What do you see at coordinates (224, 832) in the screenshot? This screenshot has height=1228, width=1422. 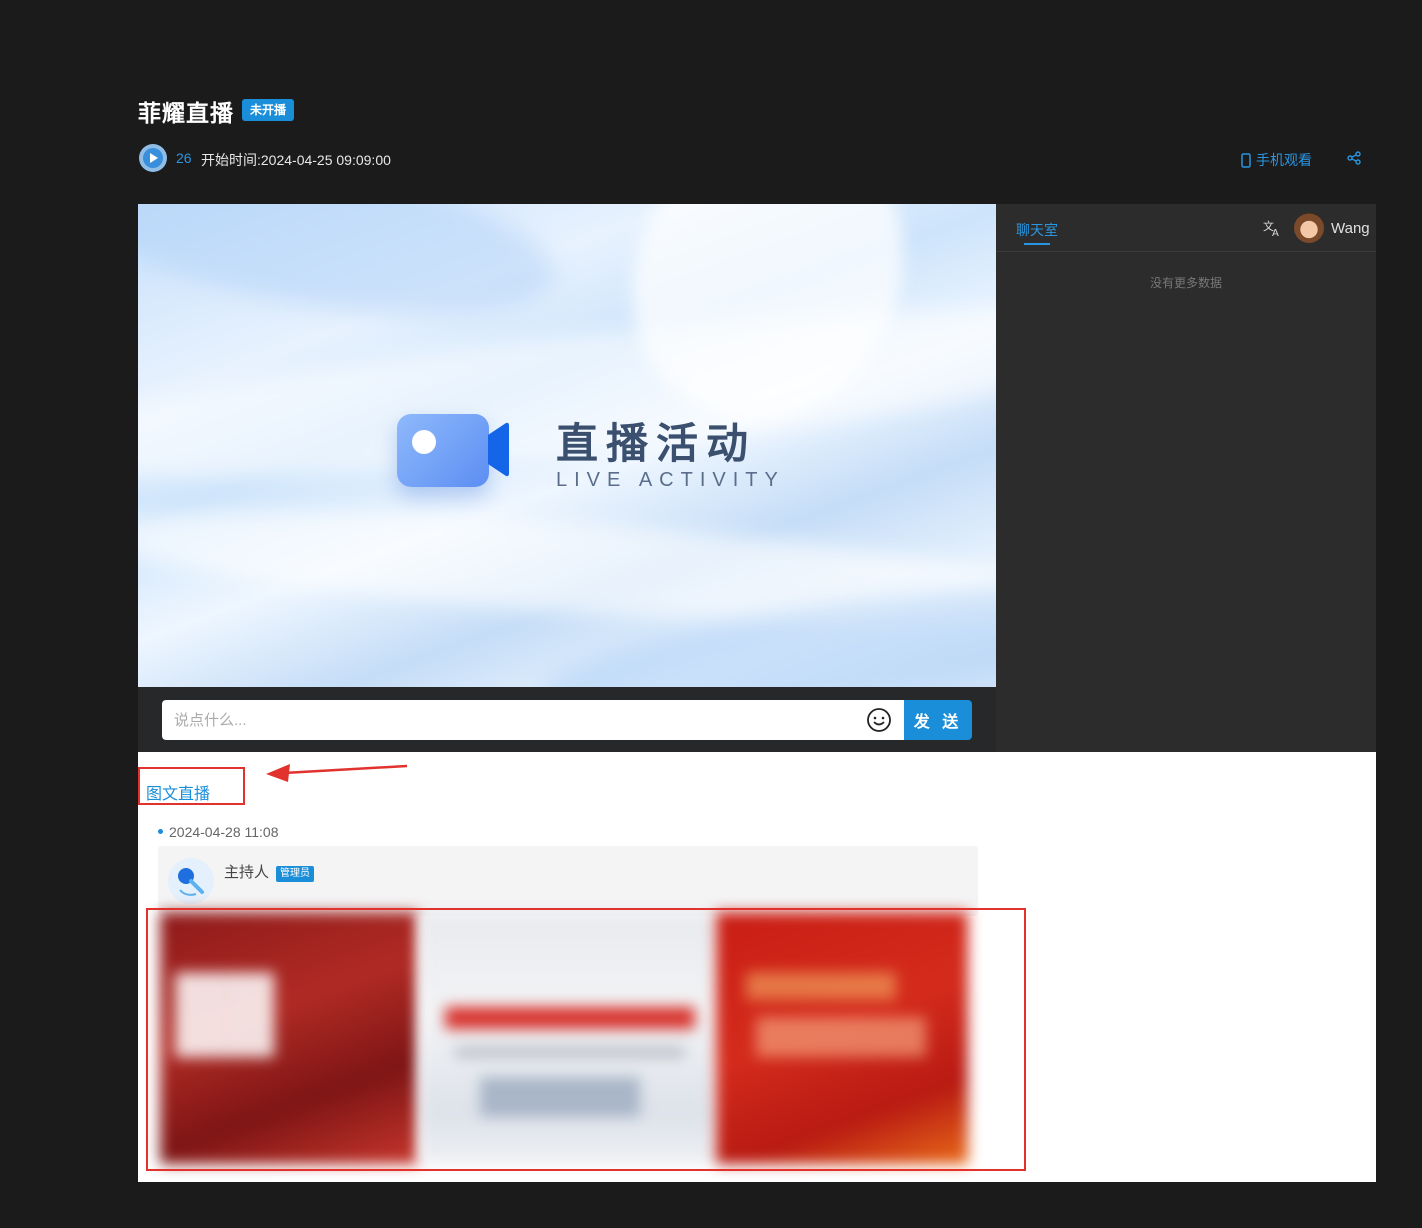 I see `post-time: 2024-04-28 11:08` at bounding box center [224, 832].